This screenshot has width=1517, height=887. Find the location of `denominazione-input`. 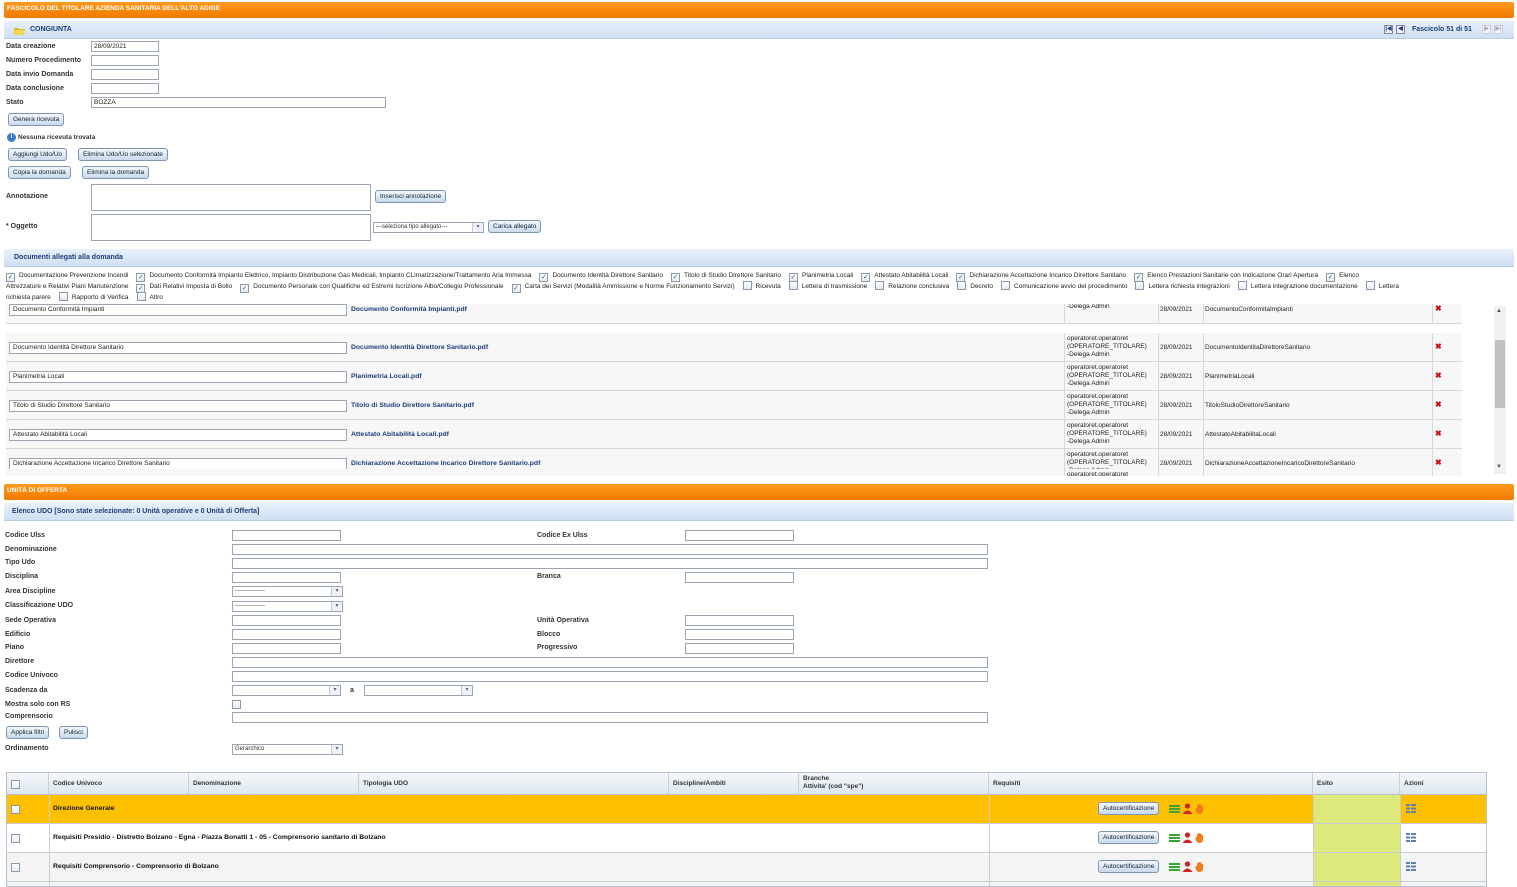

denominazione-input is located at coordinates (610, 549).